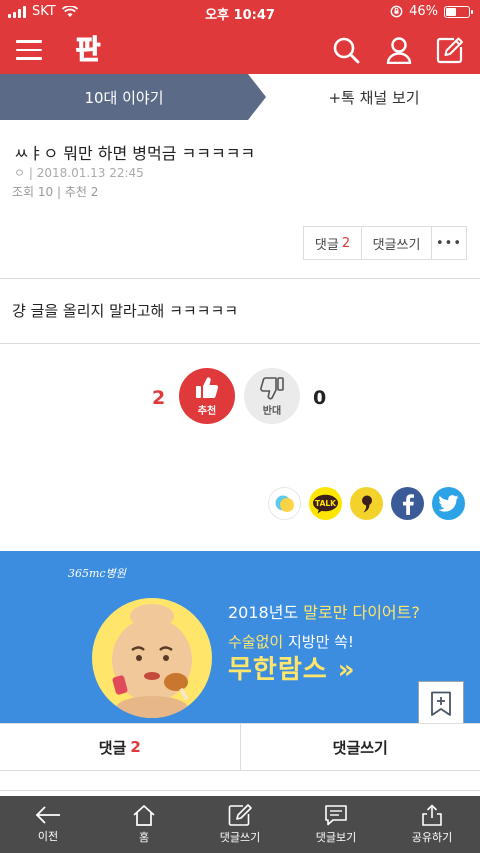  Describe the element at coordinates (97, 573) in the screenshot. I see `ad-hospital-name: 365mc병원` at that location.